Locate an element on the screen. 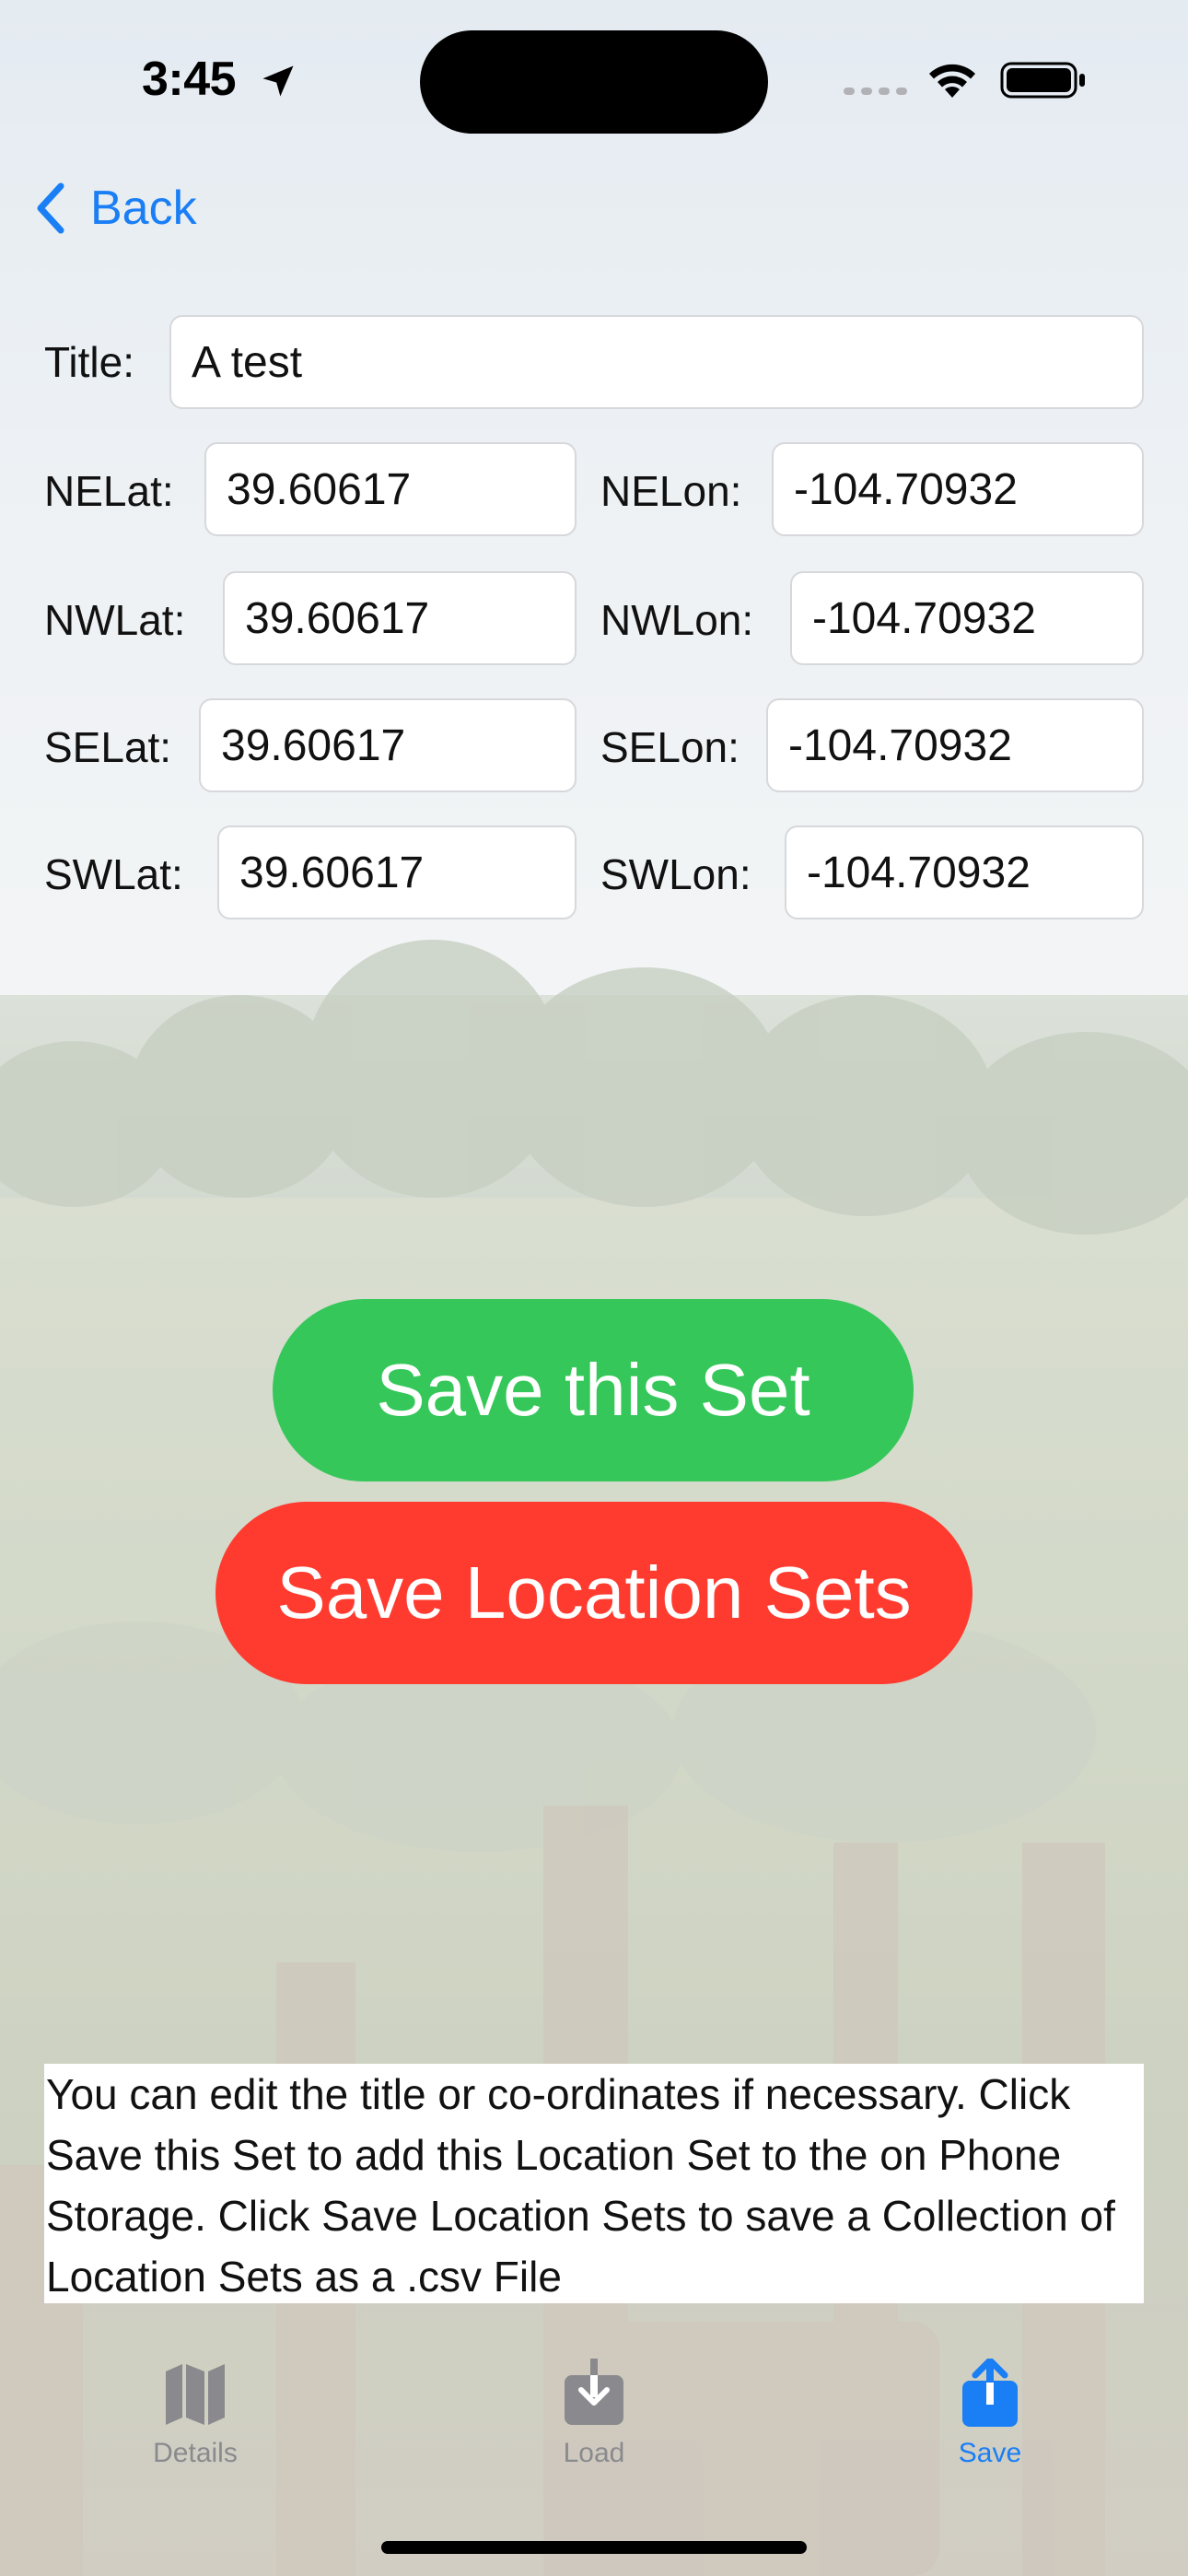  tab-details-label: Details is located at coordinates (195, 2453).